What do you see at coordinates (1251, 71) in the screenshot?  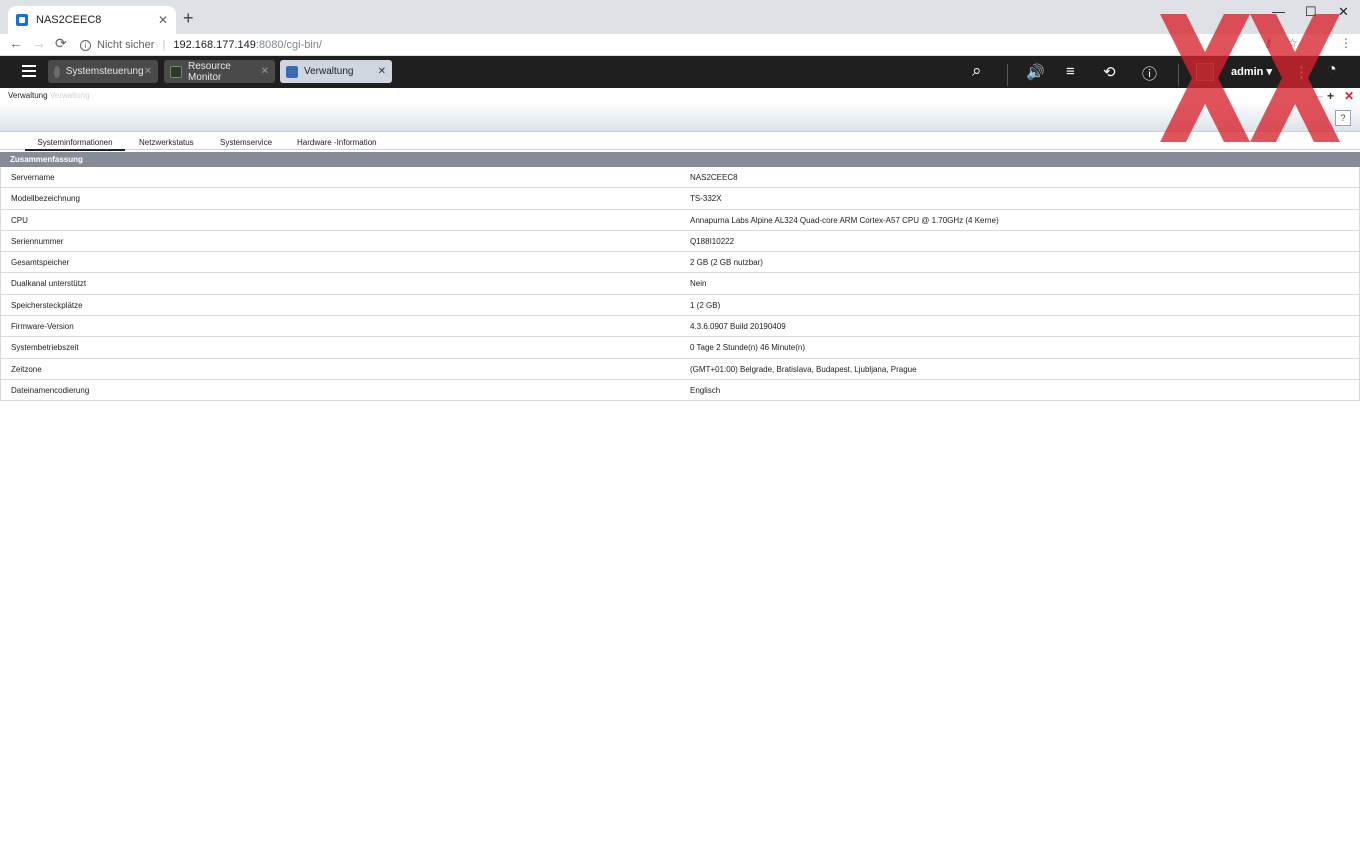 I see `user-menu: admin ▾` at bounding box center [1251, 71].